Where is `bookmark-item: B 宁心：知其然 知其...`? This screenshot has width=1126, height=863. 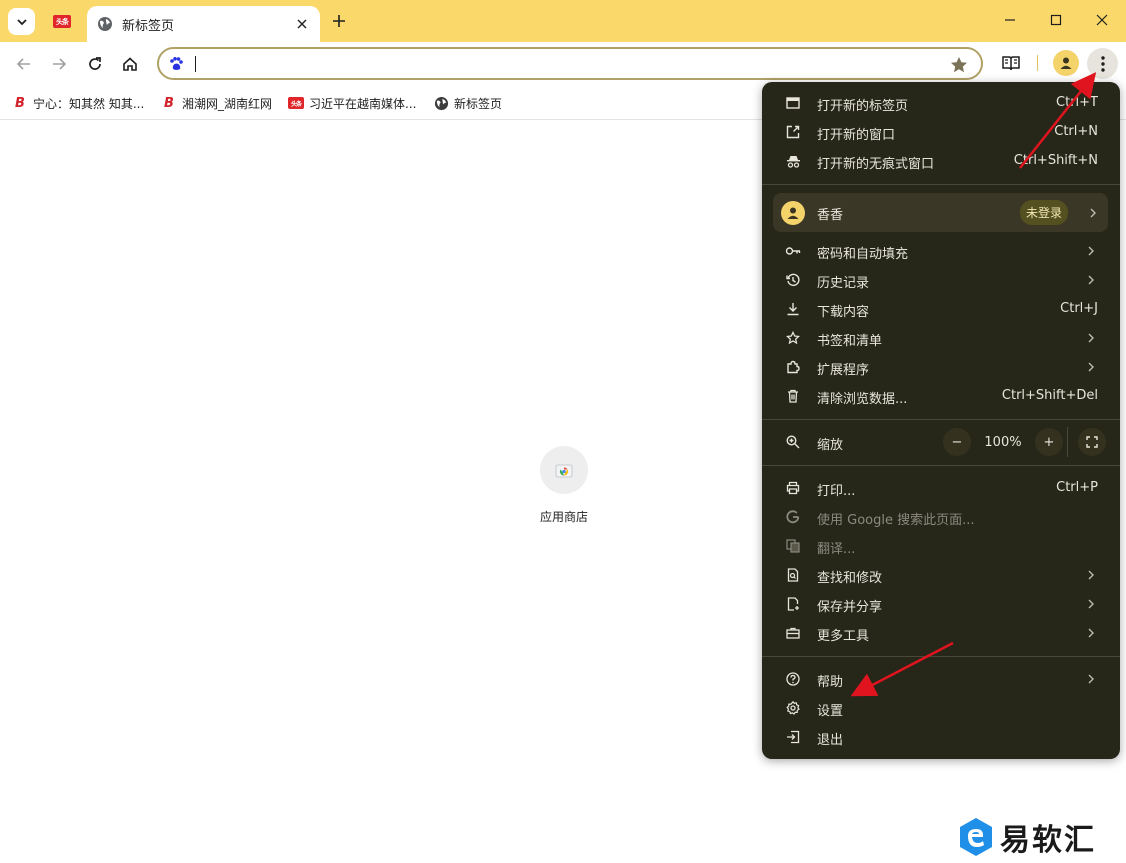 bookmark-item: B 宁心：知其然 知其... is located at coordinates (78, 103).